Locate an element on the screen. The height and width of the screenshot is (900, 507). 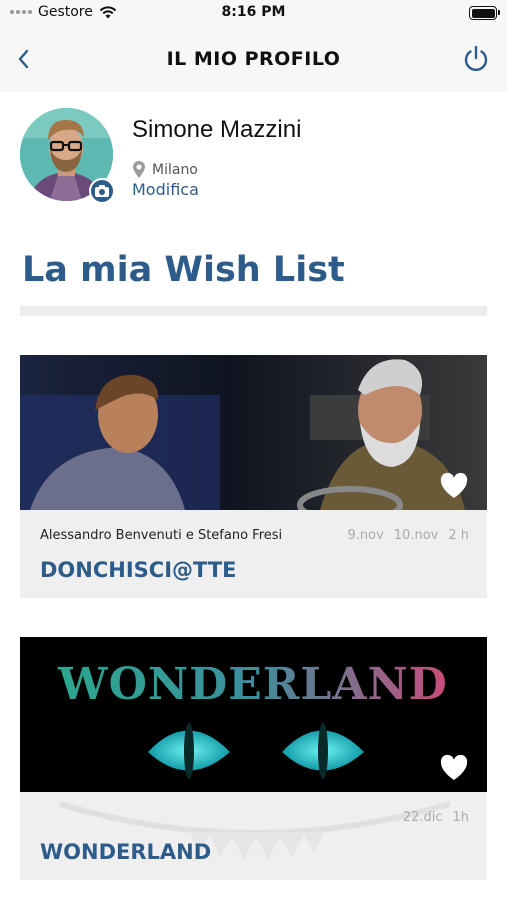
battery-icon is located at coordinates (484, 13).